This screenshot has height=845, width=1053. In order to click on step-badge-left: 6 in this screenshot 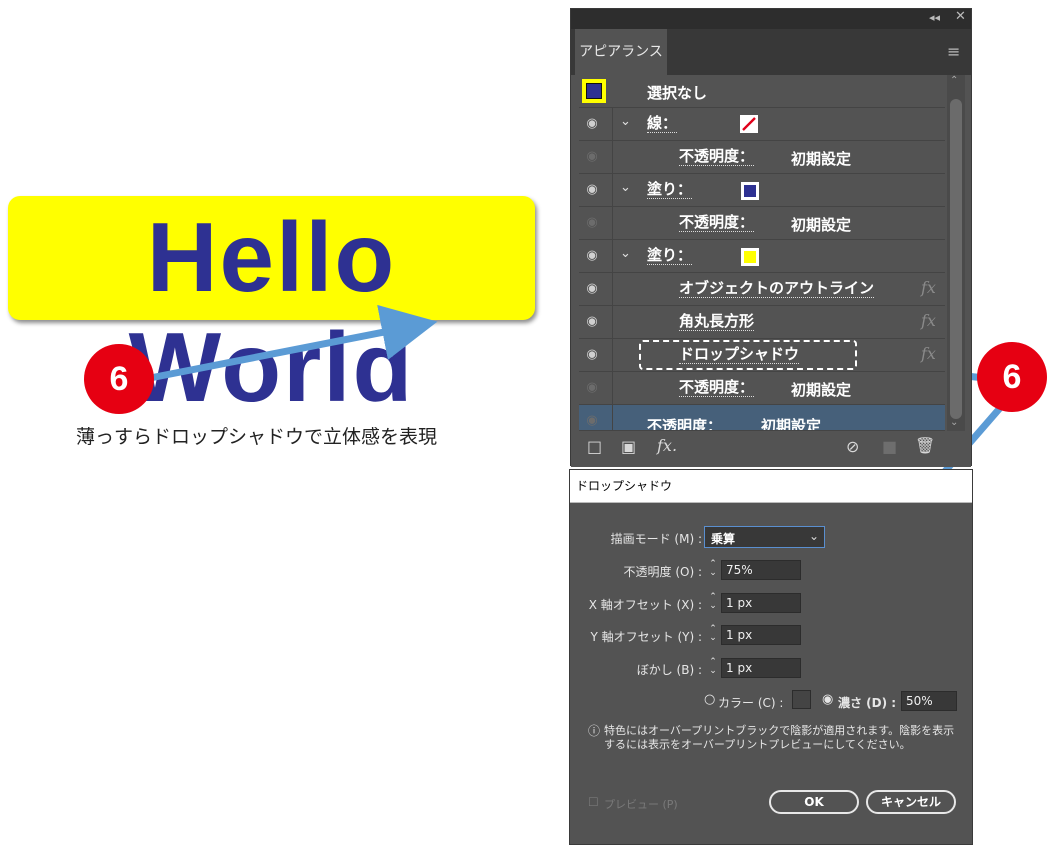, I will do `click(119, 379)`.